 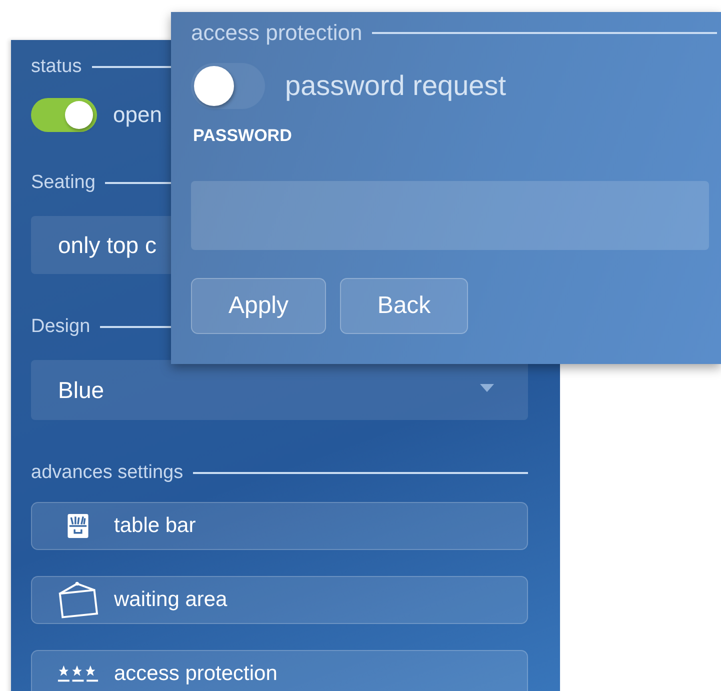 I want to click on section-title: status, so click(x=56, y=67).